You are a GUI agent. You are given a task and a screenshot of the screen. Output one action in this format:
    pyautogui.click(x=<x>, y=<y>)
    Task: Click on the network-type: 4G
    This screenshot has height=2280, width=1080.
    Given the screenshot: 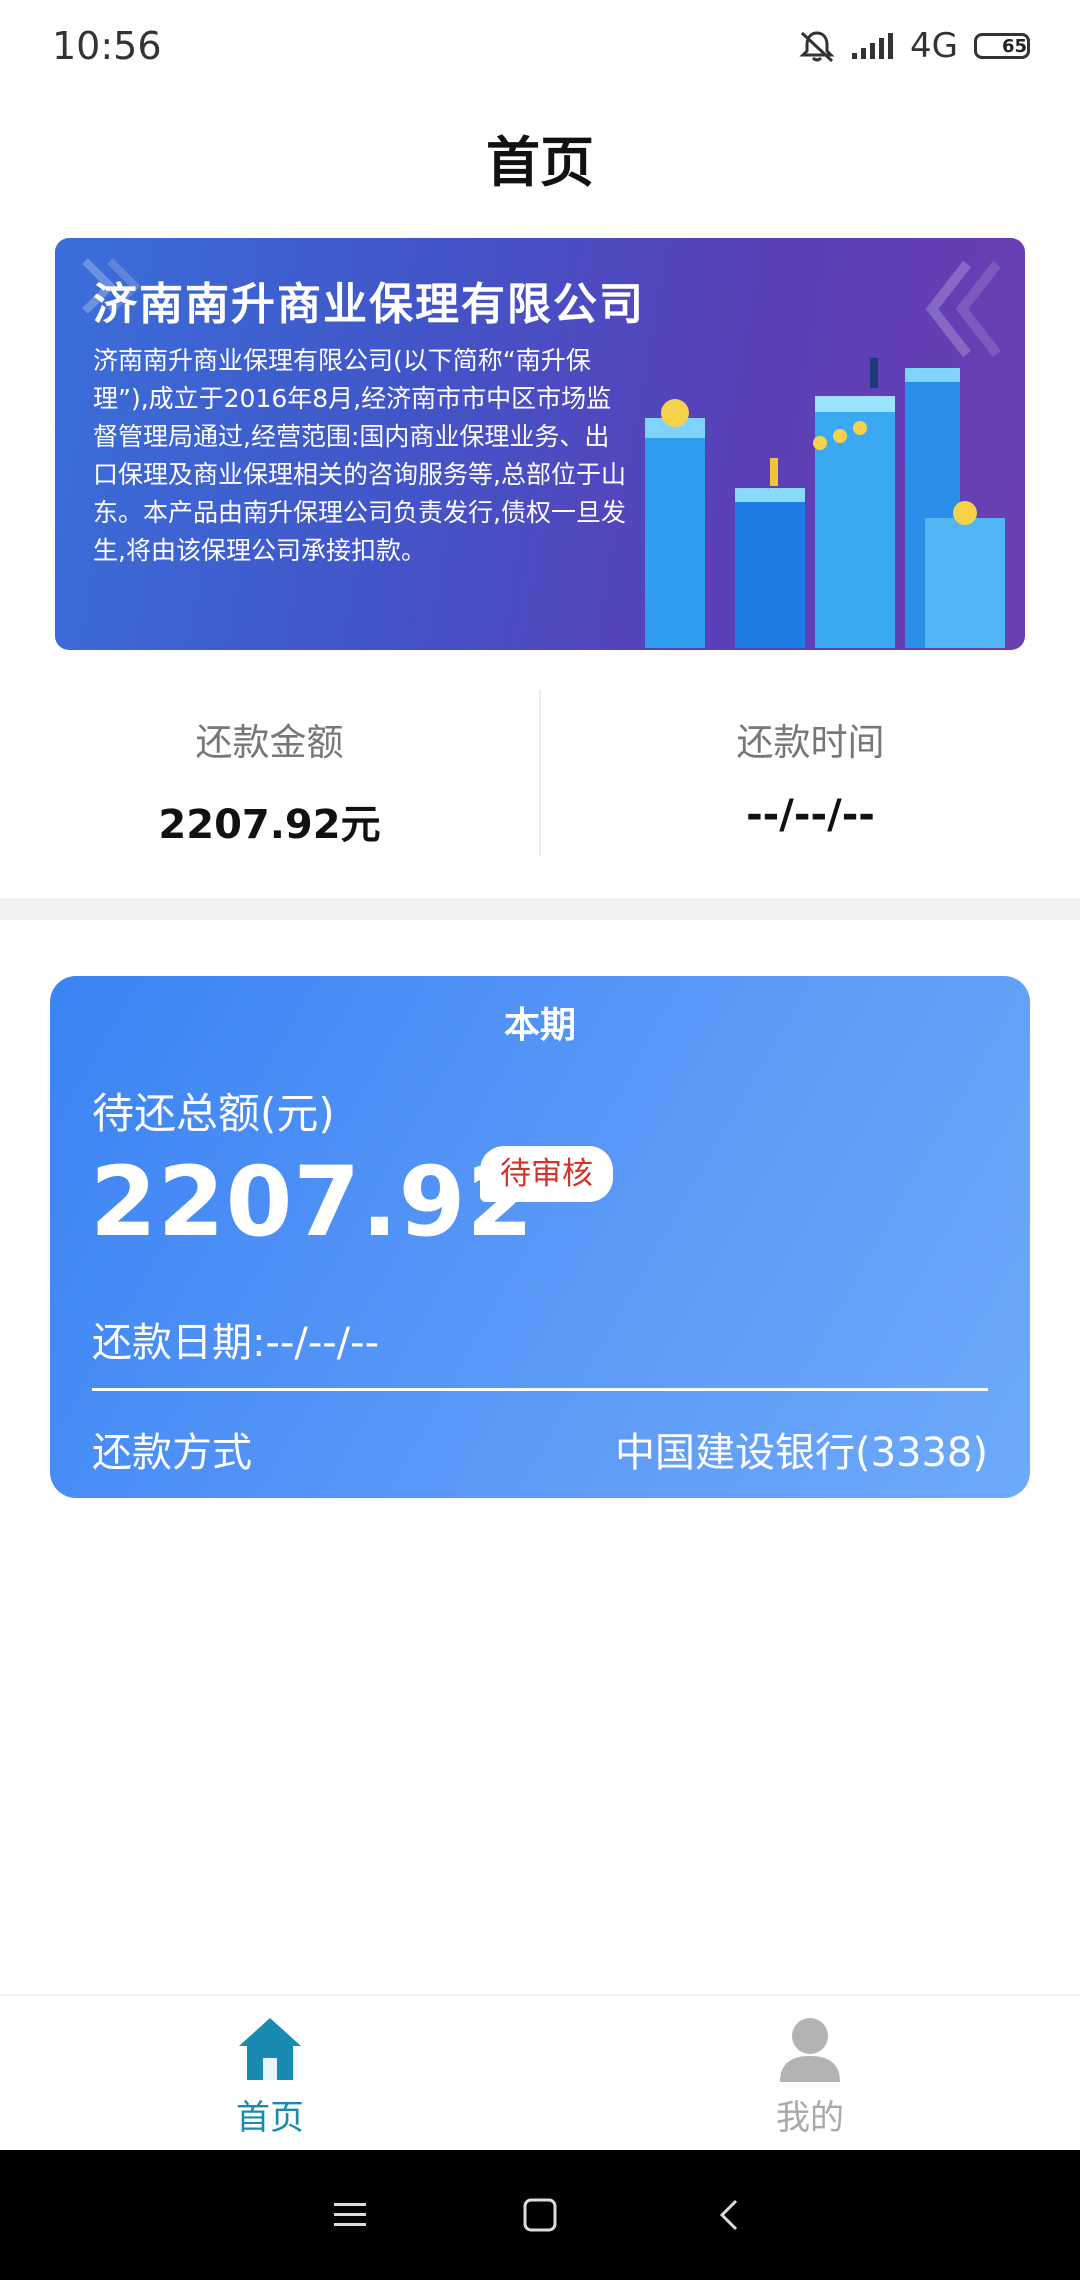 What is the action you would take?
    pyautogui.click(x=934, y=46)
    